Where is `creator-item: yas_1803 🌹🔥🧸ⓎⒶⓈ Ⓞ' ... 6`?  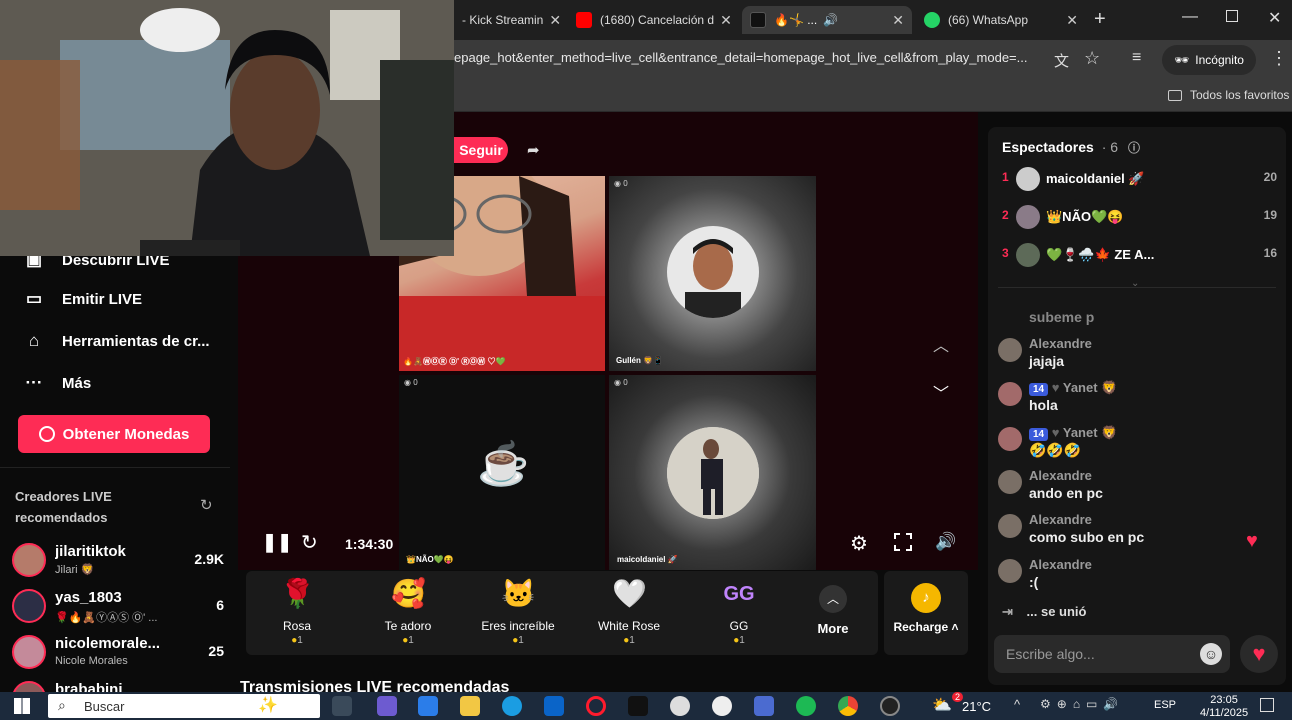
creator-item: yas_1803 🌹🔥🧸ⓎⒶⓈ Ⓞ' ... 6 is located at coordinates (118, 607).